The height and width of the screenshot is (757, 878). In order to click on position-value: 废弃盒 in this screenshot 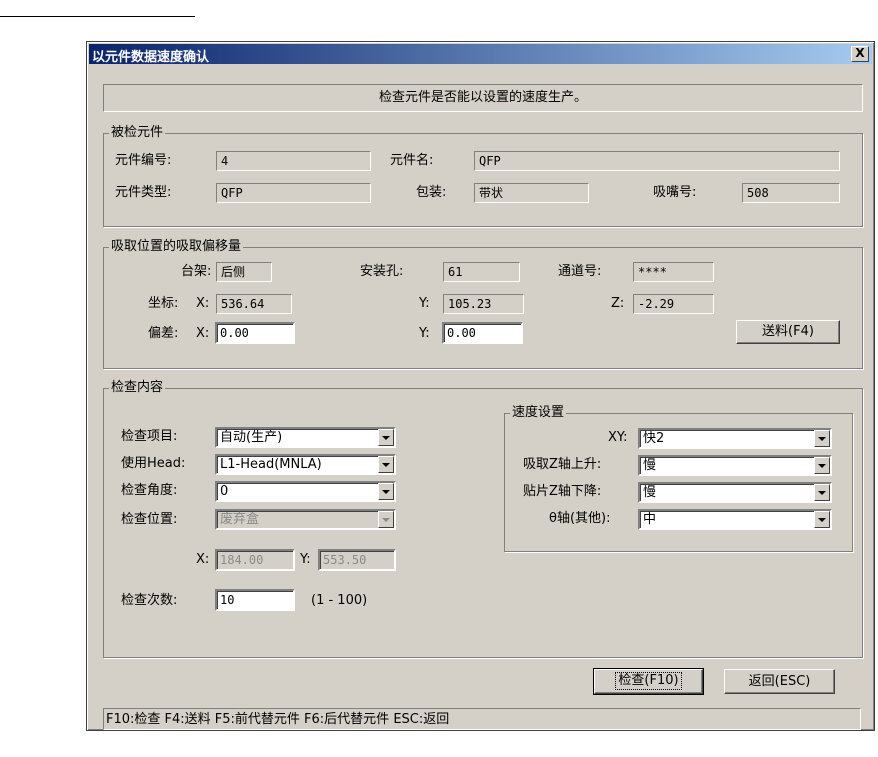, I will do `click(240, 519)`.